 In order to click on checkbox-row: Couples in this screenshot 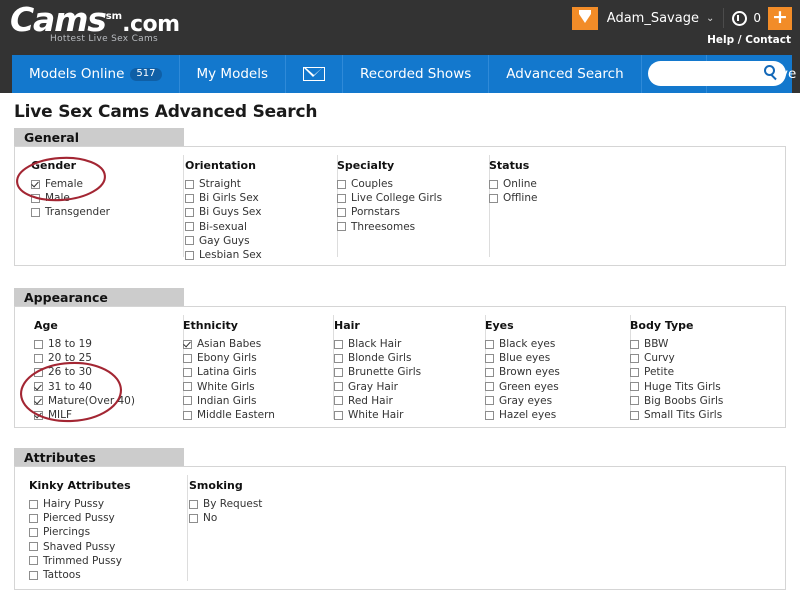, I will do `click(389, 184)`.